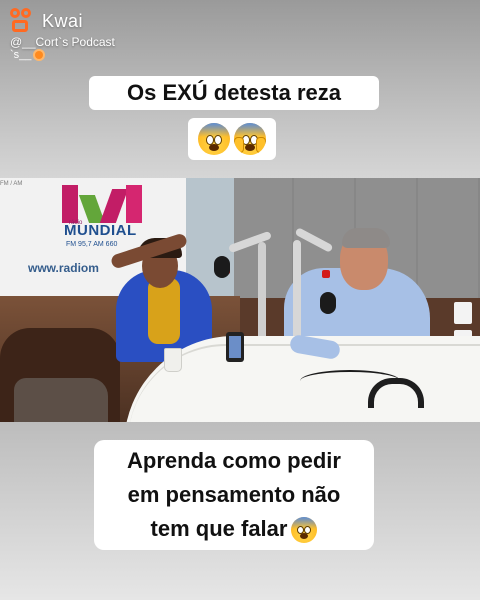  Describe the element at coordinates (234, 93) in the screenshot. I see `top-caption: Os EXÚ detesta reza` at that location.